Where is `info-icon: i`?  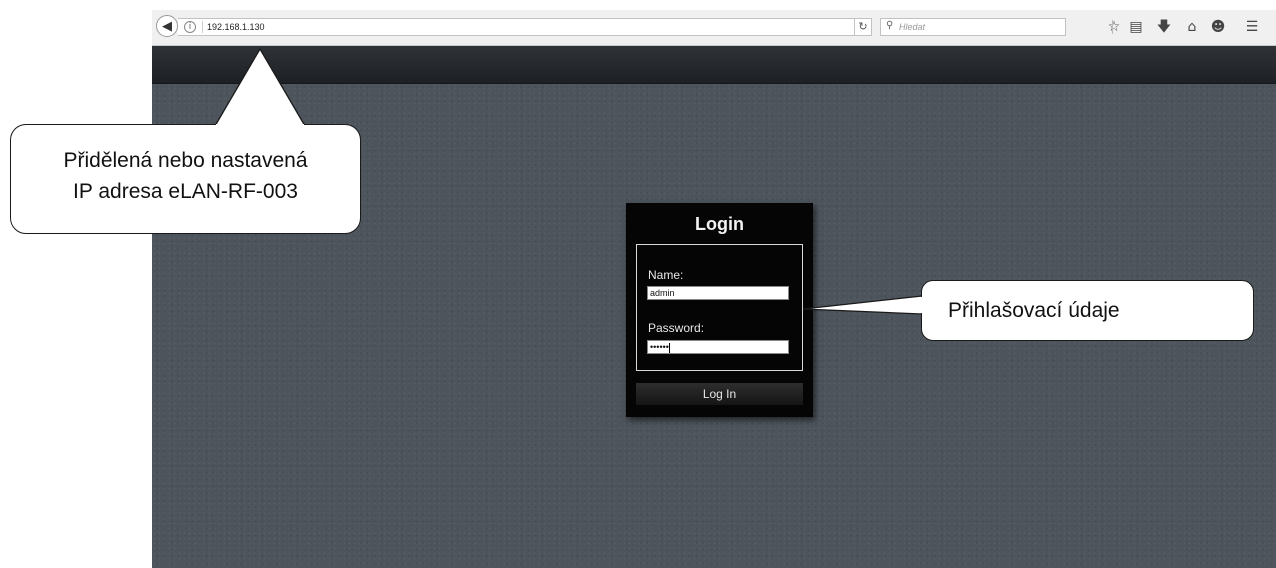
info-icon: i is located at coordinates (190, 27).